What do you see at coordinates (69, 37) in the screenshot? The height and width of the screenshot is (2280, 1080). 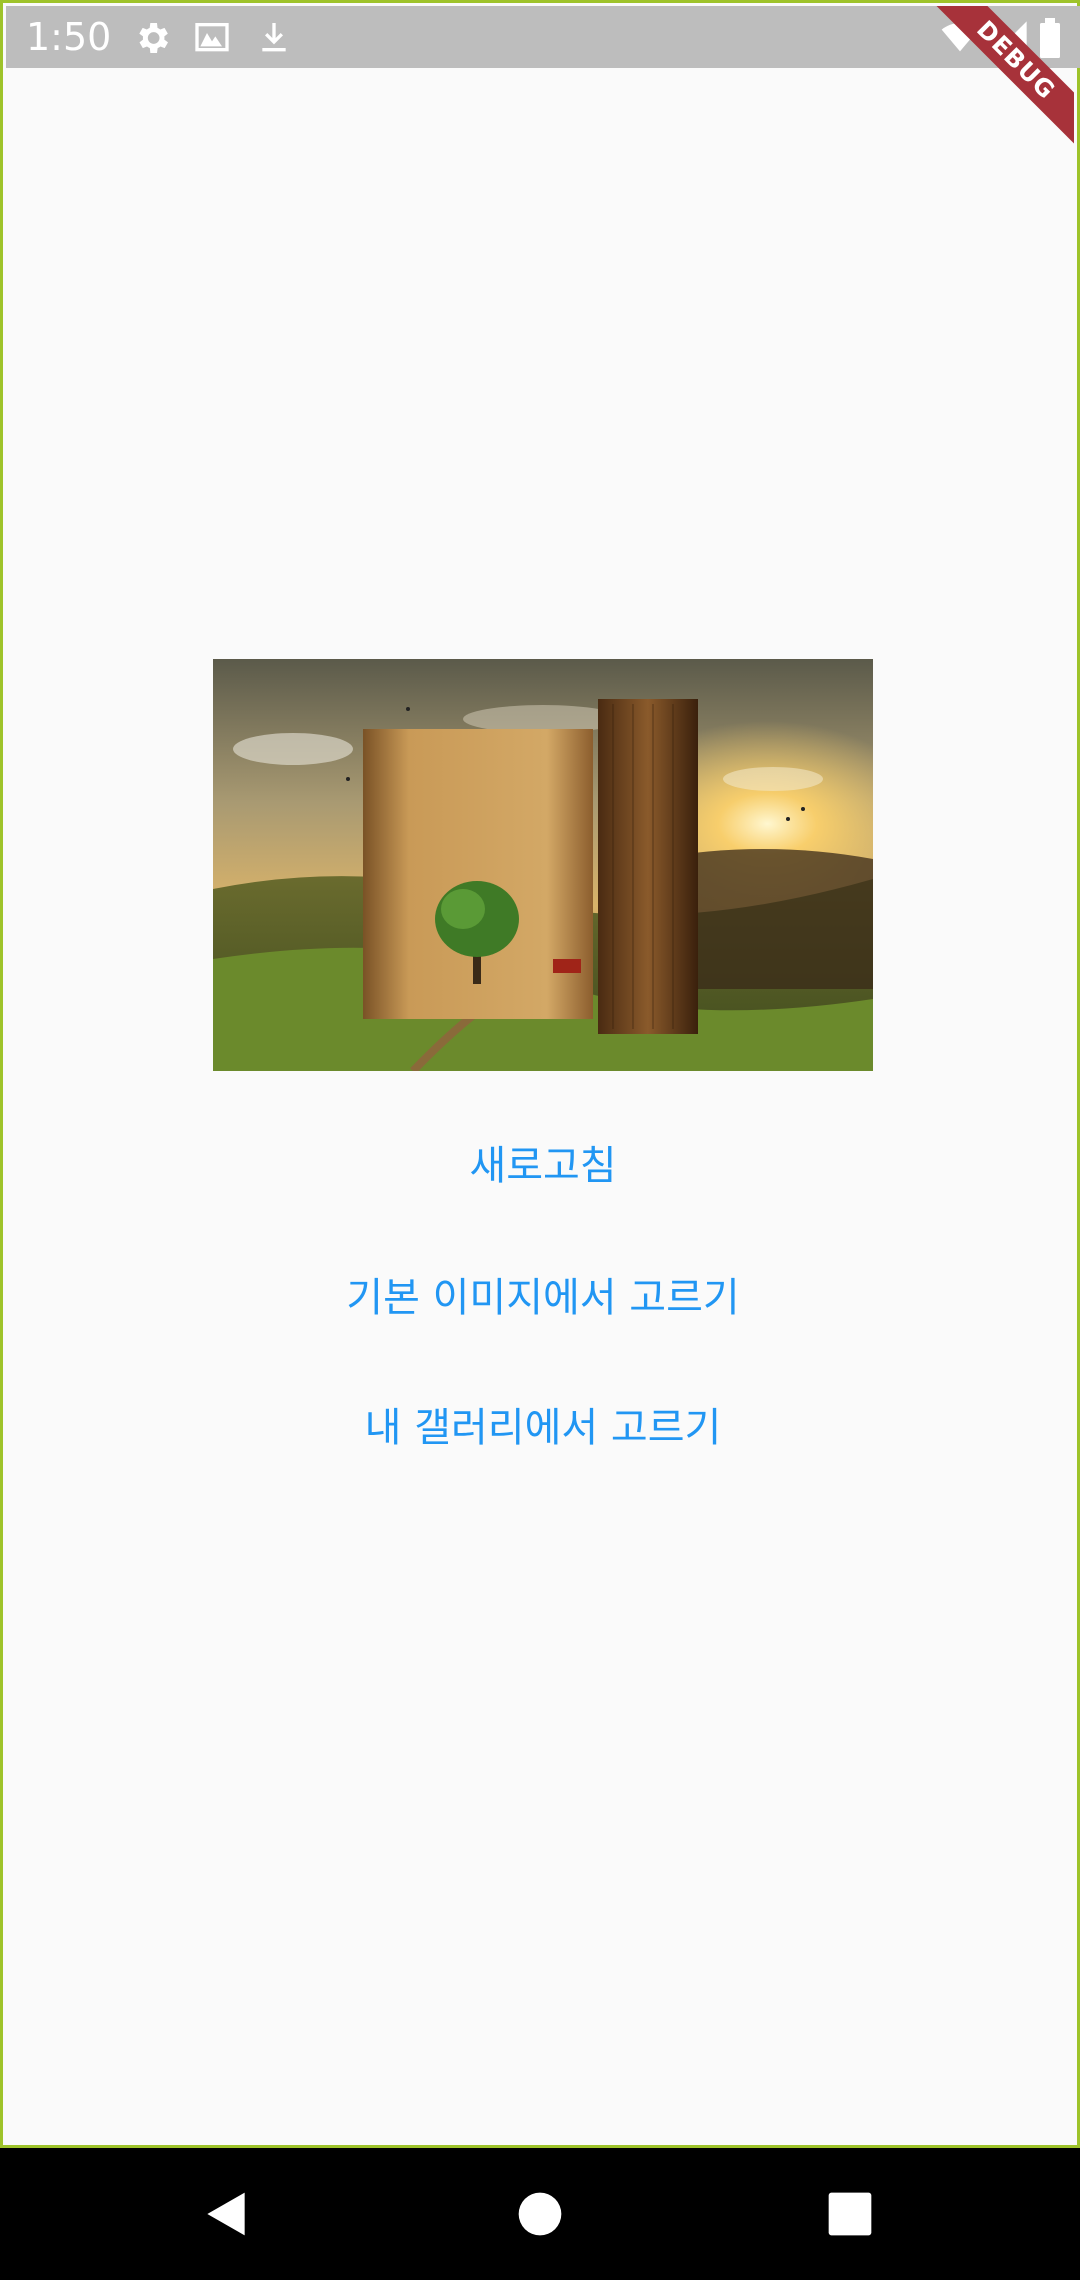 I see `status-time: 1:50` at bounding box center [69, 37].